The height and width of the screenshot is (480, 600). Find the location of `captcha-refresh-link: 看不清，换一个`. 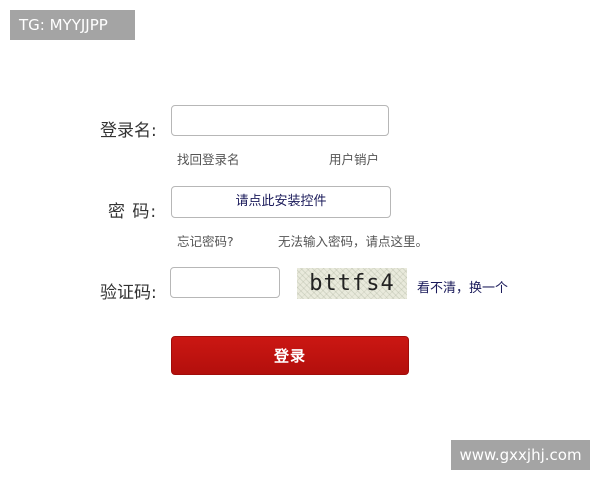

captcha-refresh-link: 看不清，换一个 is located at coordinates (462, 286).